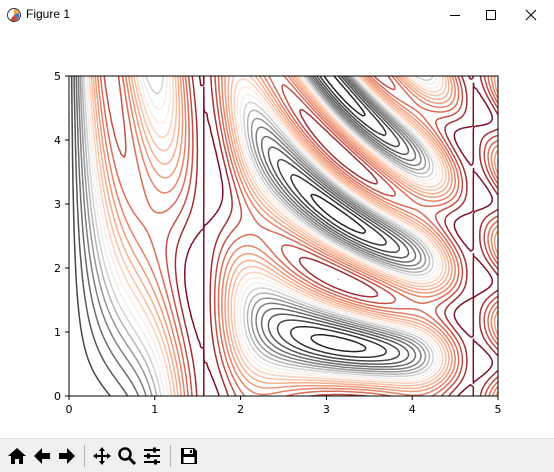 This screenshot has width=554, height=472. I want to click on zoom-button, so click(127, 456).